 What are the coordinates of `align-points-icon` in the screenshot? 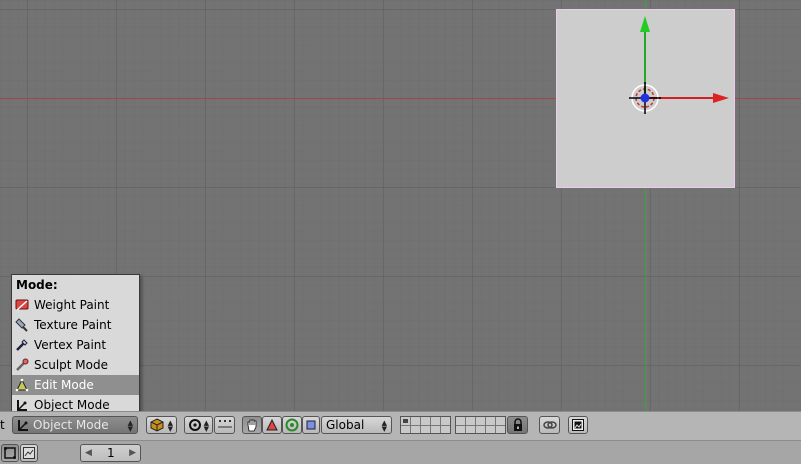 It's located at (225, 424).